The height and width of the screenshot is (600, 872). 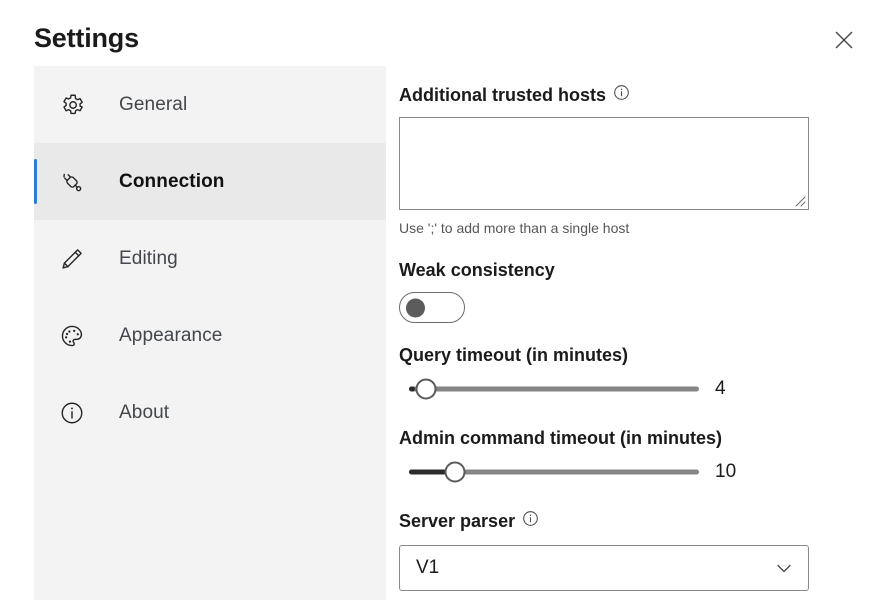 What do you see at coordinates (554, 389) in the screenshot?
I see `slider-track` at bounding box center [554, 389].